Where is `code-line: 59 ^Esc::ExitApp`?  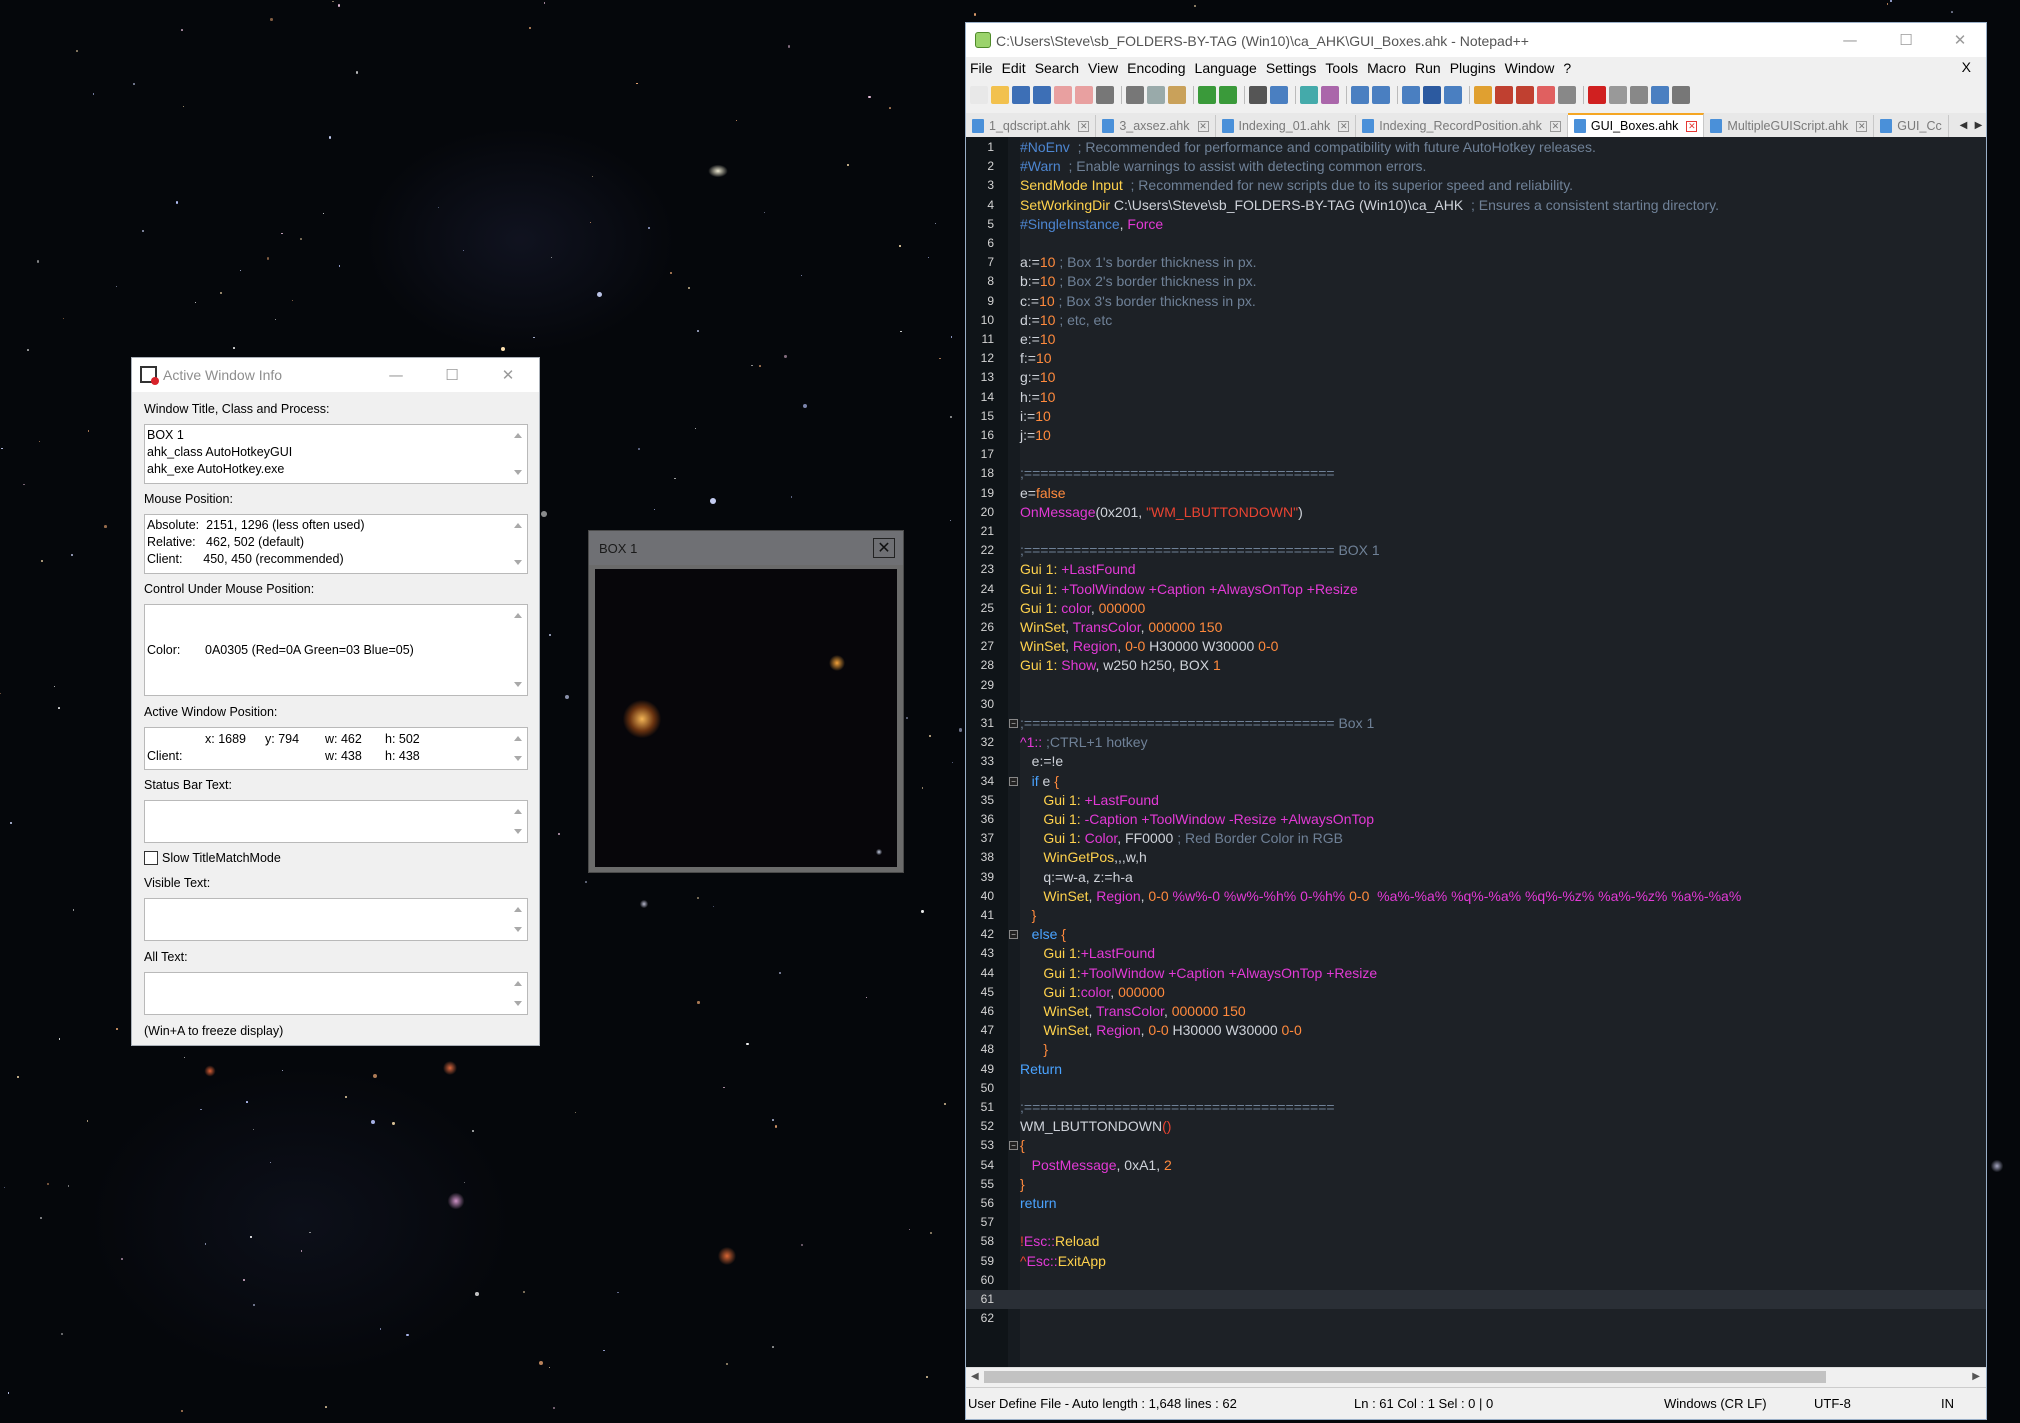 code-line: 59 ^Esc::ExitApp is located at coordinates (1476, 1261).